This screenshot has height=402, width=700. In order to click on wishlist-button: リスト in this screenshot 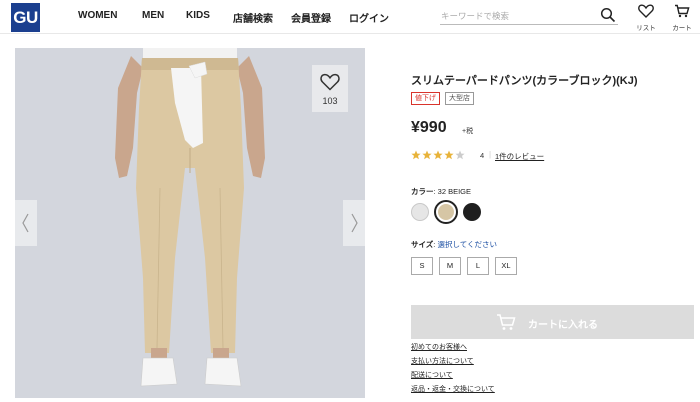, I will do `click(646, 17)`.